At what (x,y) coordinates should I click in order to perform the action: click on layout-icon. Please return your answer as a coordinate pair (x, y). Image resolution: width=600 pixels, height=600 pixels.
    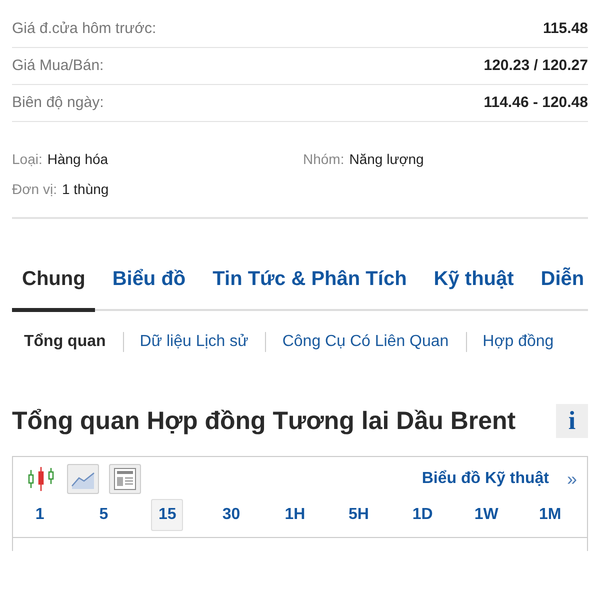
    Looking at the image, I should click on (125, 479).